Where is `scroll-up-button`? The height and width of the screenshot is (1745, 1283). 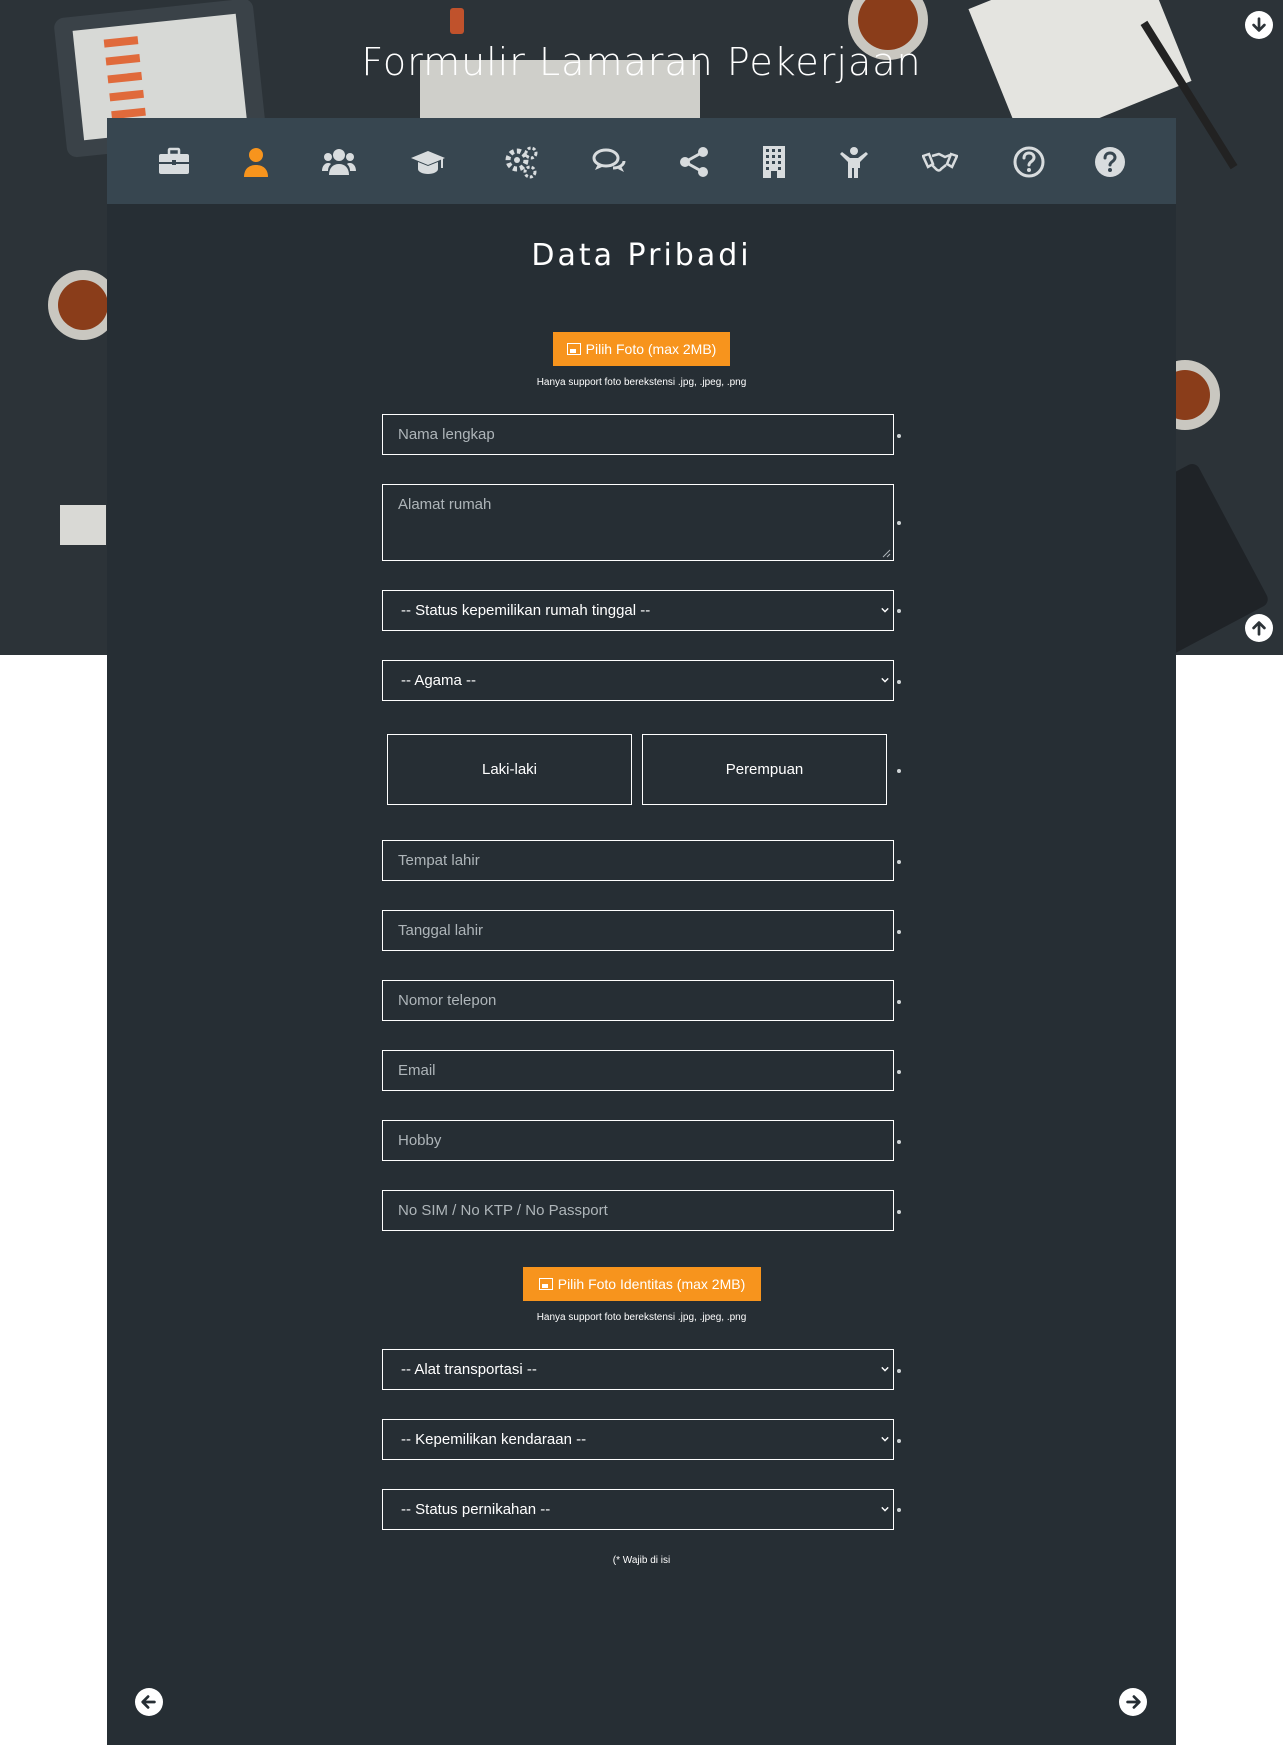 scroll-up-button is located at coordinates (1259, 628).